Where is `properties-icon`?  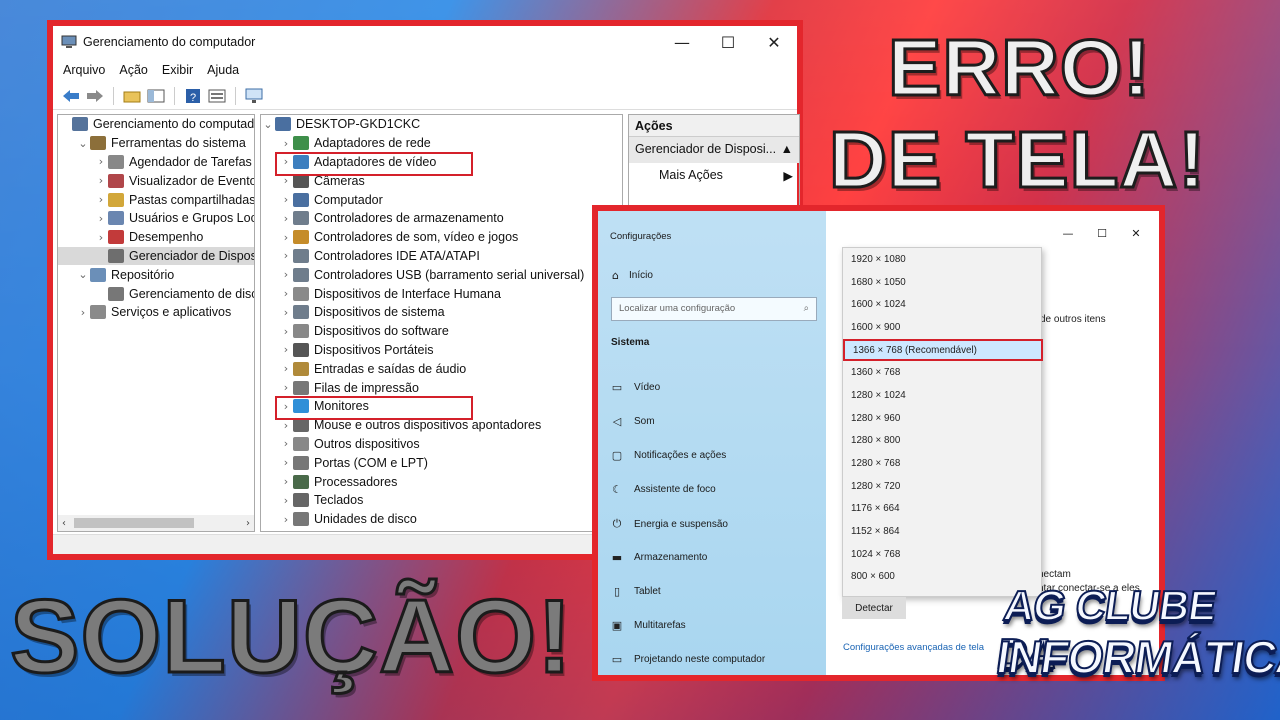 properties-icon is located at coordinates (217, 96).